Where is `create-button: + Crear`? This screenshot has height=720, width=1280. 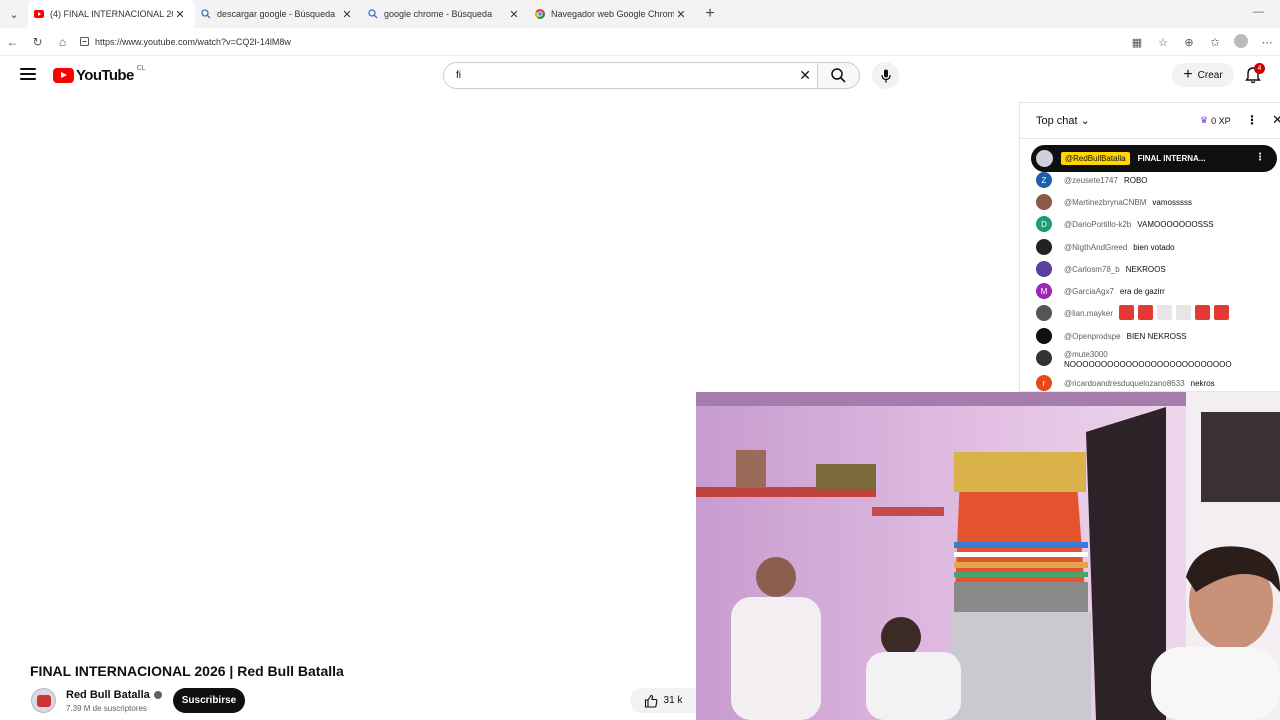 create-button: + Crear is located at coordinates (1203, 75).